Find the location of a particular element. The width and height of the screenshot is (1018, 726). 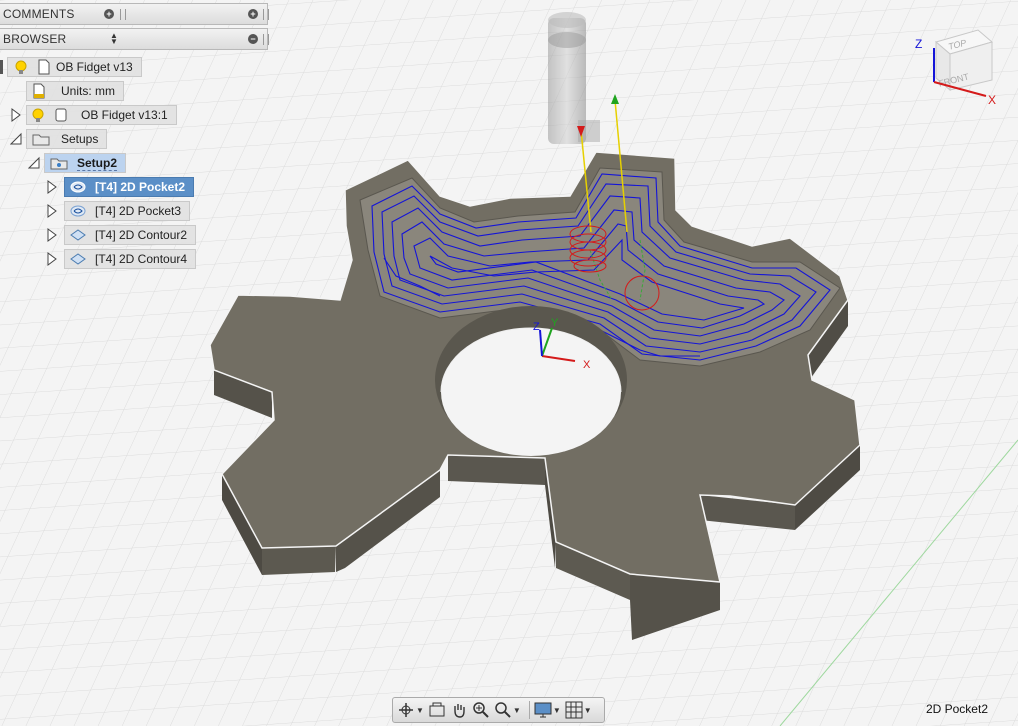

document-icon is located at coordinates (44, 67).